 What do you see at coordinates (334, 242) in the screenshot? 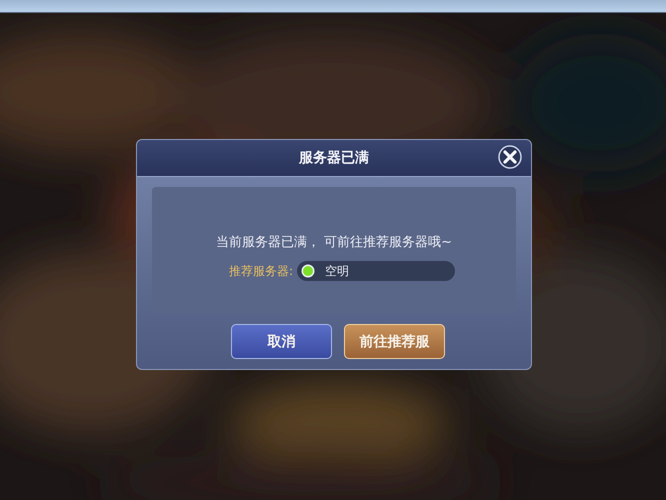
I see `dialog-message: 当前服务器已满， 可前往推荐服务器哦~` at bounding box center [334, 242].